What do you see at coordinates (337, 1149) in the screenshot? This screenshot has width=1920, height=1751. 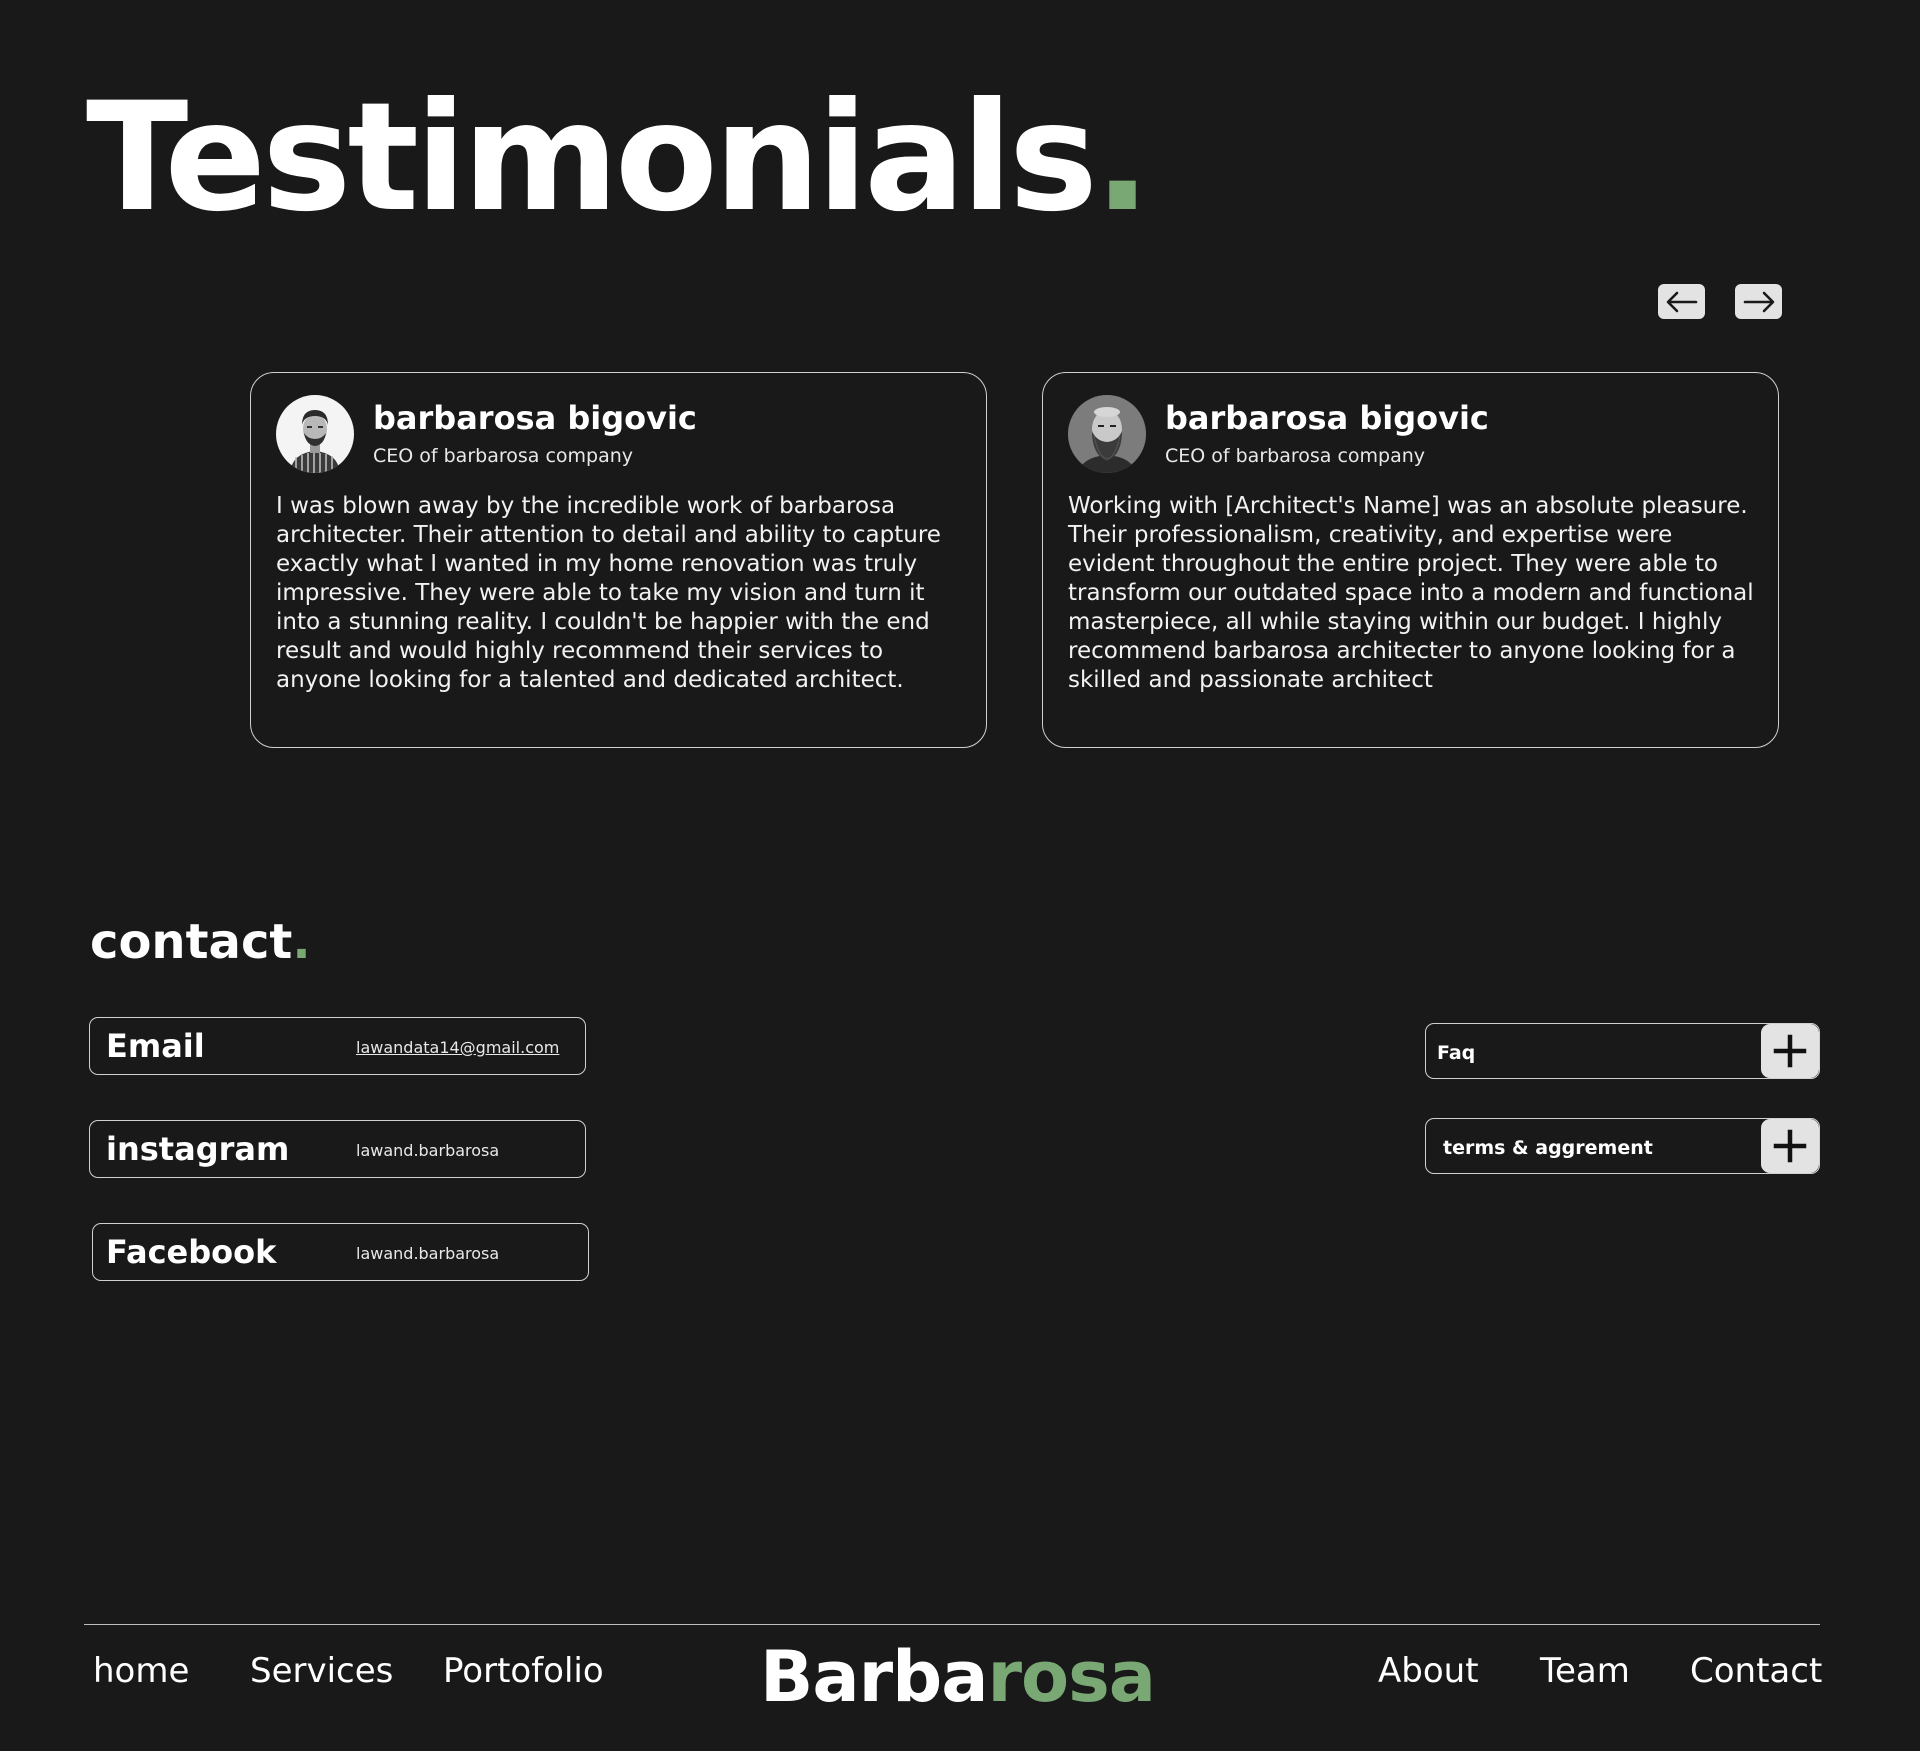 I see `contact-instagram-row: instagram lawand.barbarosa` at bounding box center [337, 1149].